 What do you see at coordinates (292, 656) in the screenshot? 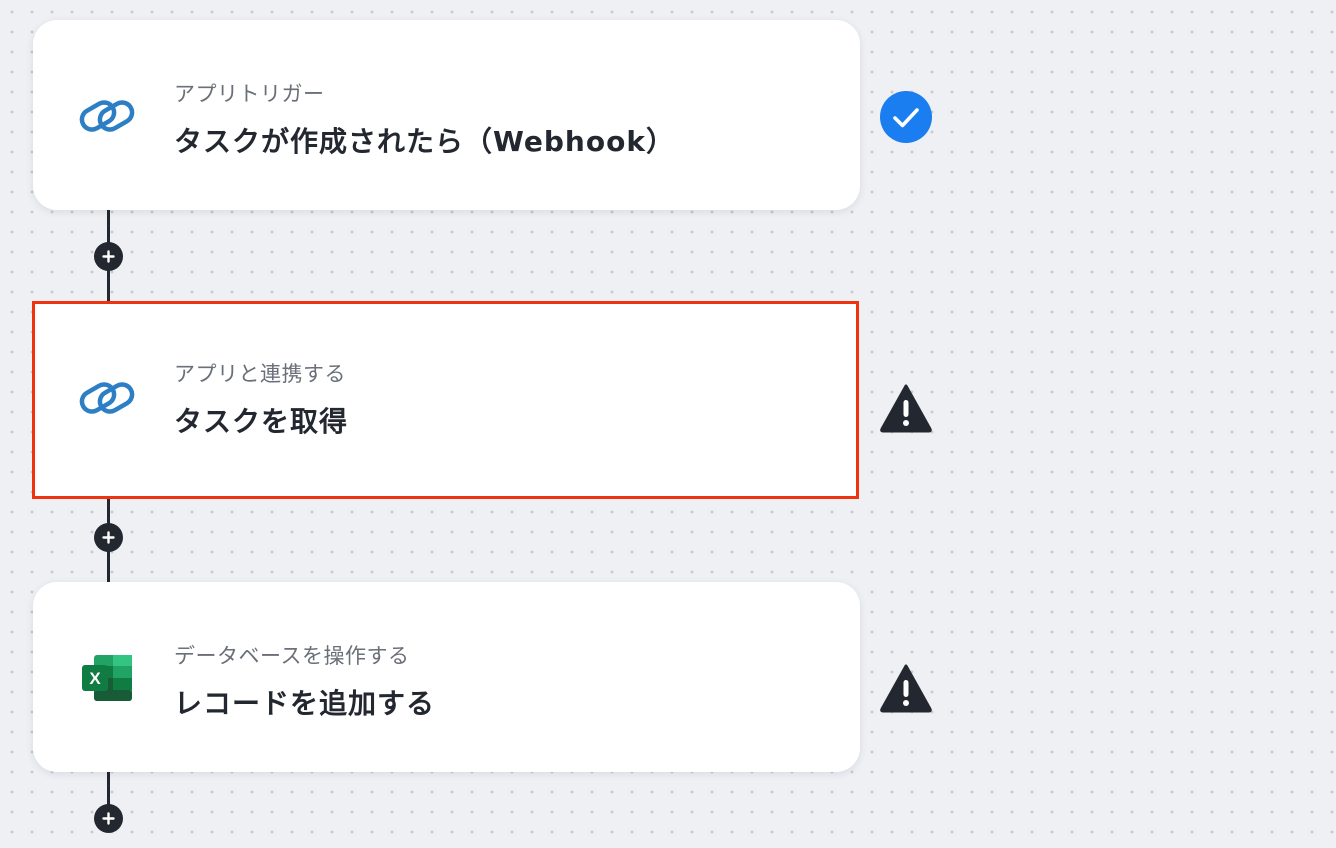
I see `step-type-label: データベースを操作する` at bounding box center [292, 656].